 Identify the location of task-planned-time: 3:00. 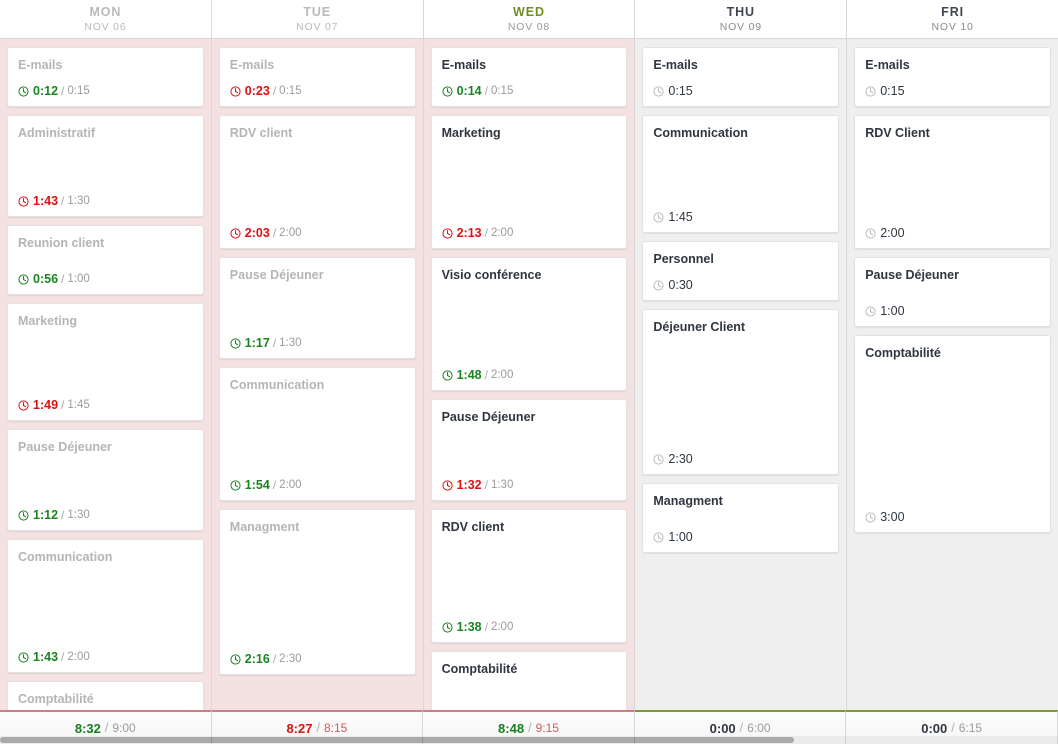
(892, 517).